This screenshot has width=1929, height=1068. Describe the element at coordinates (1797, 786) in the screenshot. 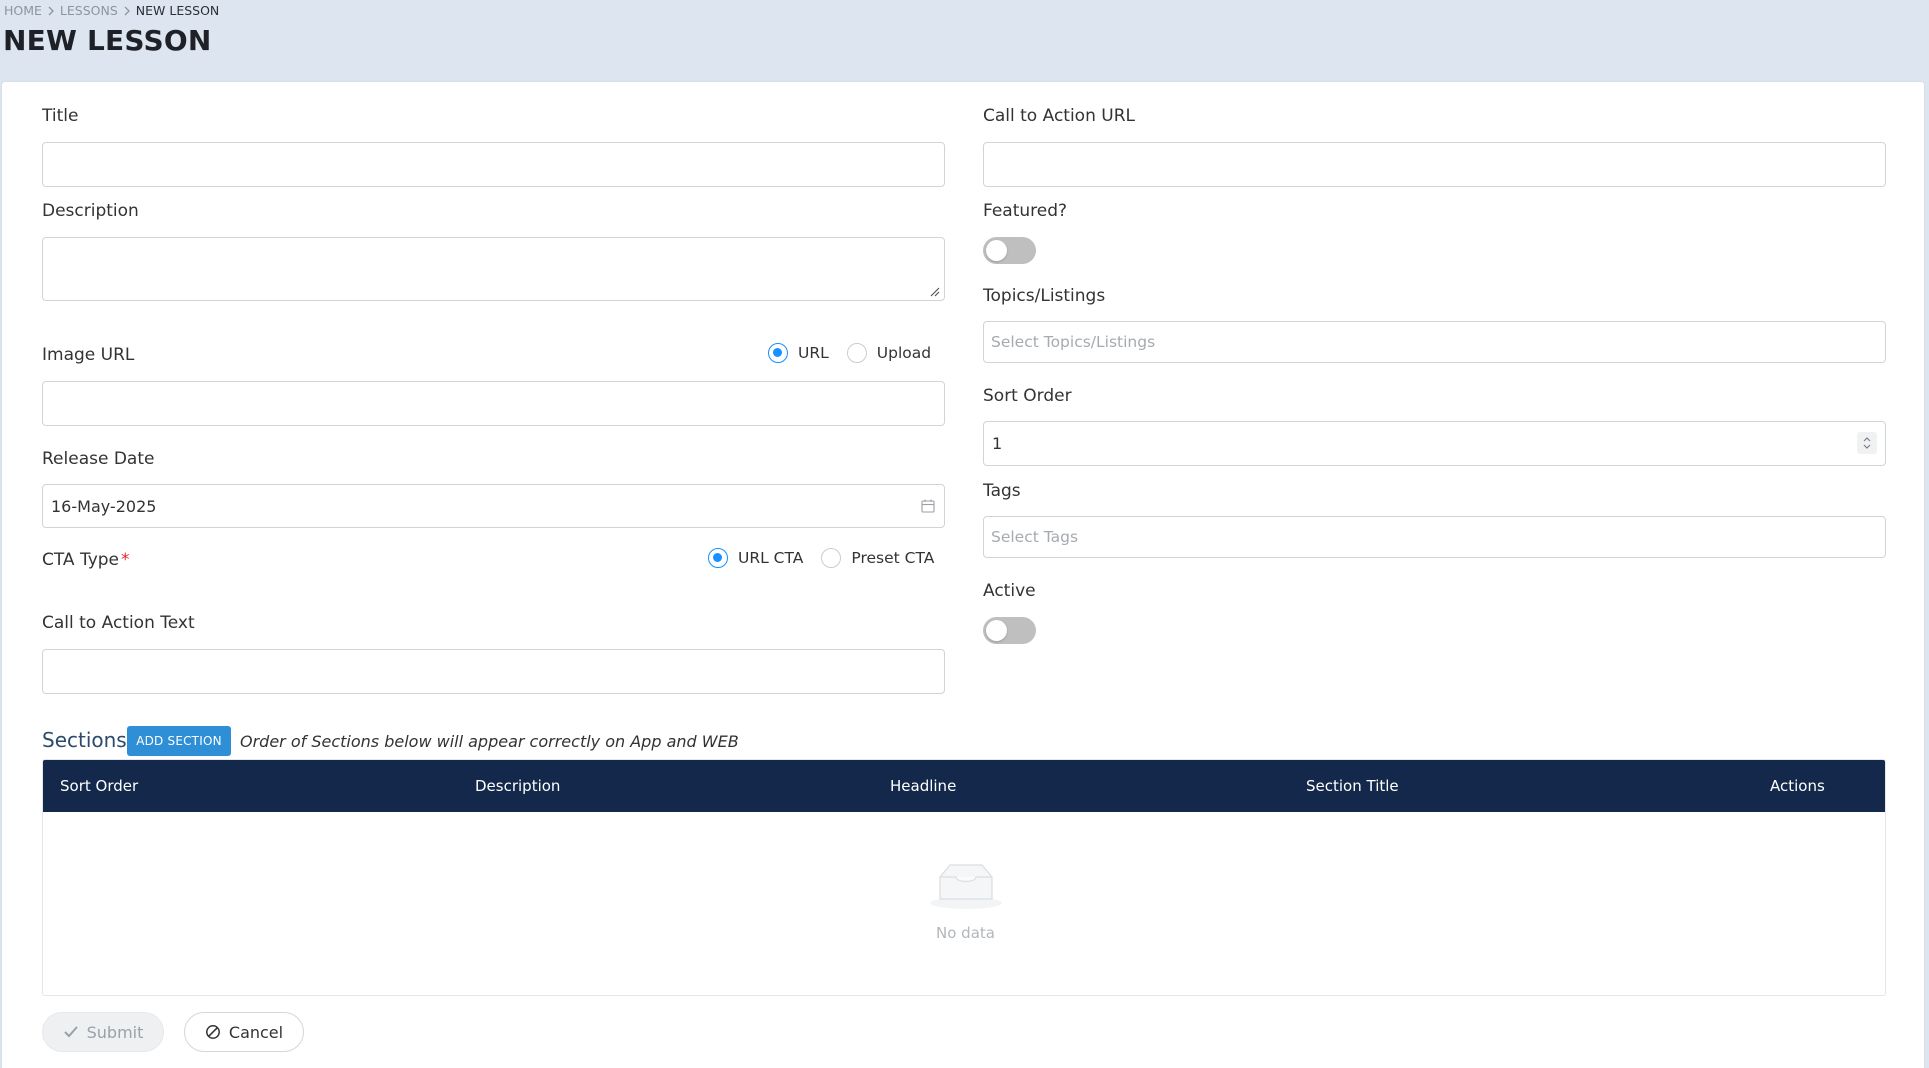

I see `col-actions: Actions` at that location.